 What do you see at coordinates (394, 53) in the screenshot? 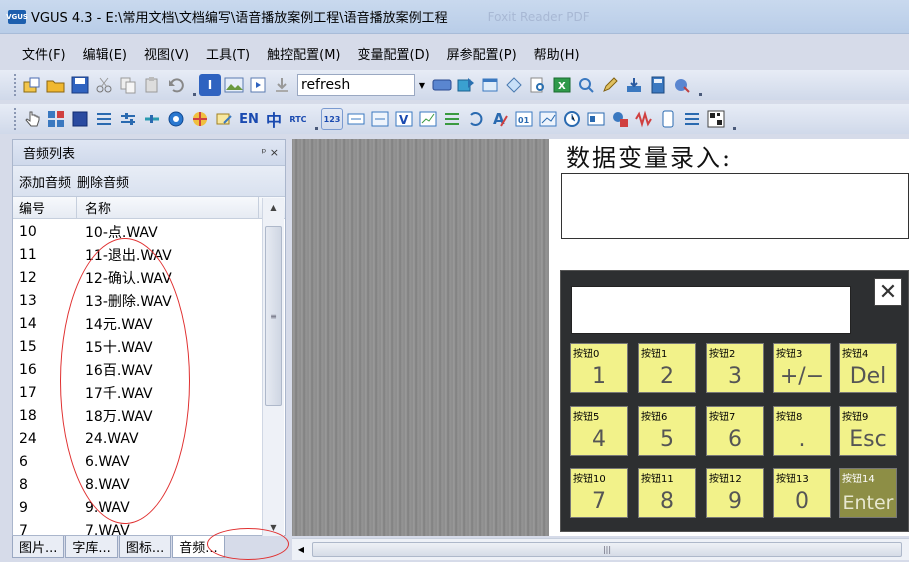
I see `menu-variable-config: 变量配置(D)` at bounding box center [394, 53].